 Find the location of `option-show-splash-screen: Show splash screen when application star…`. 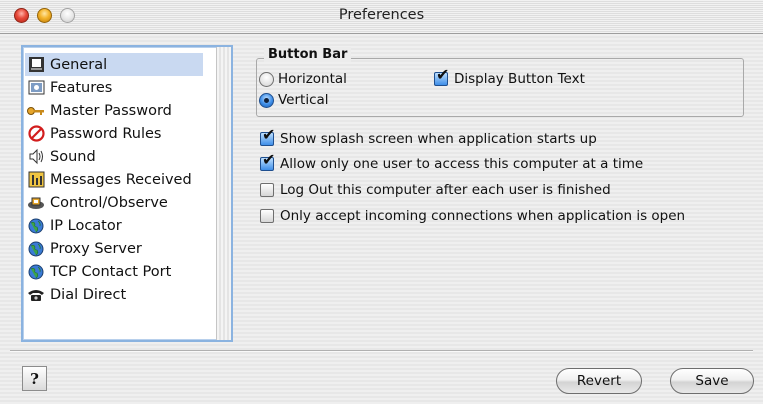

option-show-splash-screen: Show splash screen when application star… is located at coordinates (428, 137).